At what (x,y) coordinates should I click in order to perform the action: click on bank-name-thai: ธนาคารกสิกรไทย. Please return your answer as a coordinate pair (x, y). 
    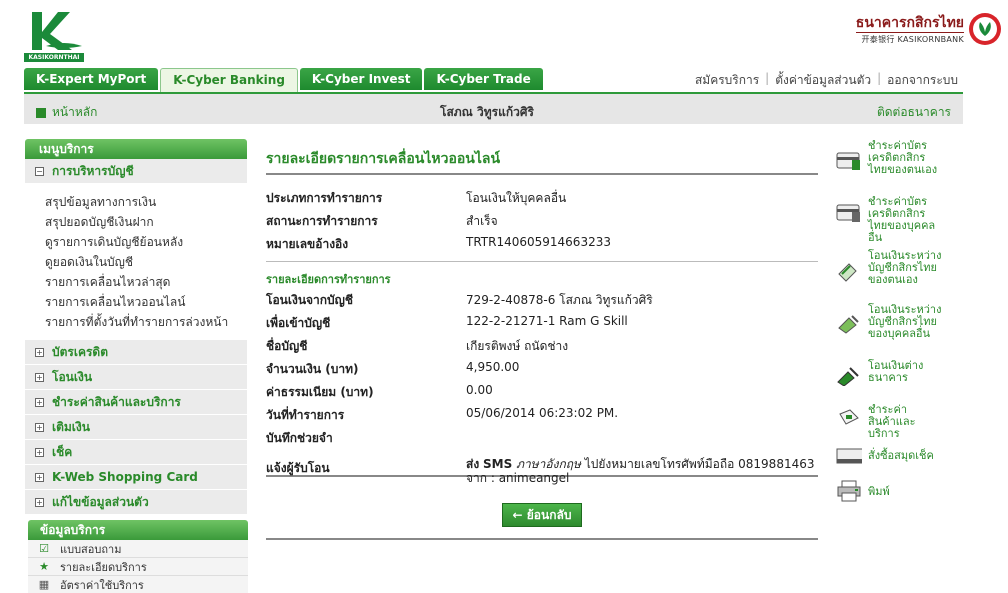
    Looking at the image, I should click on (909, 23).